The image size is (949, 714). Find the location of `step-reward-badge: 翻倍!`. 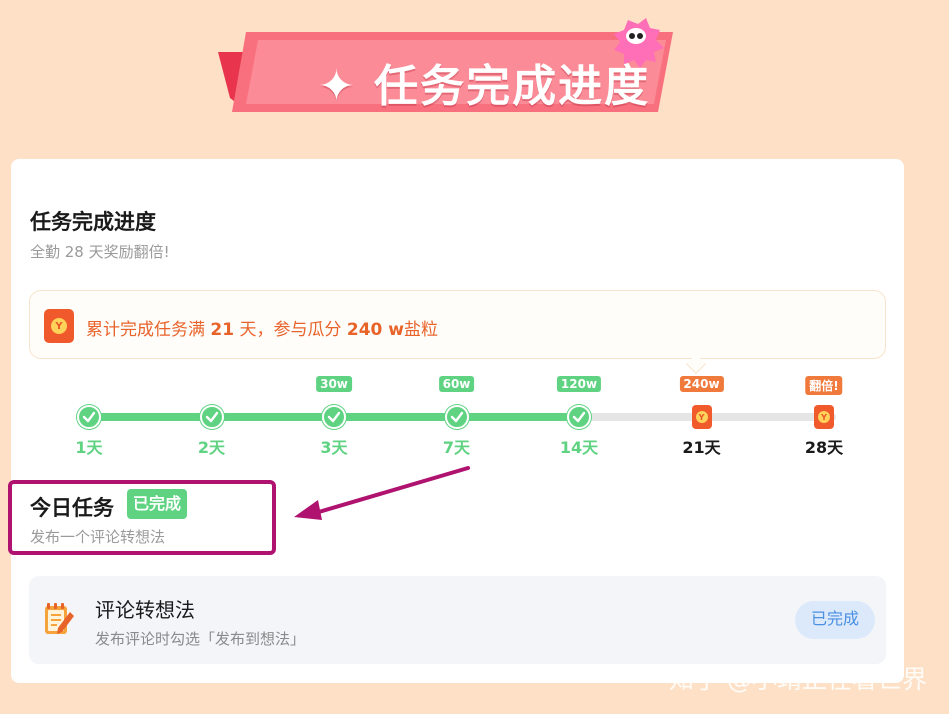

step-reward-badge: 翻倍! is located at coordinates (824, 385).